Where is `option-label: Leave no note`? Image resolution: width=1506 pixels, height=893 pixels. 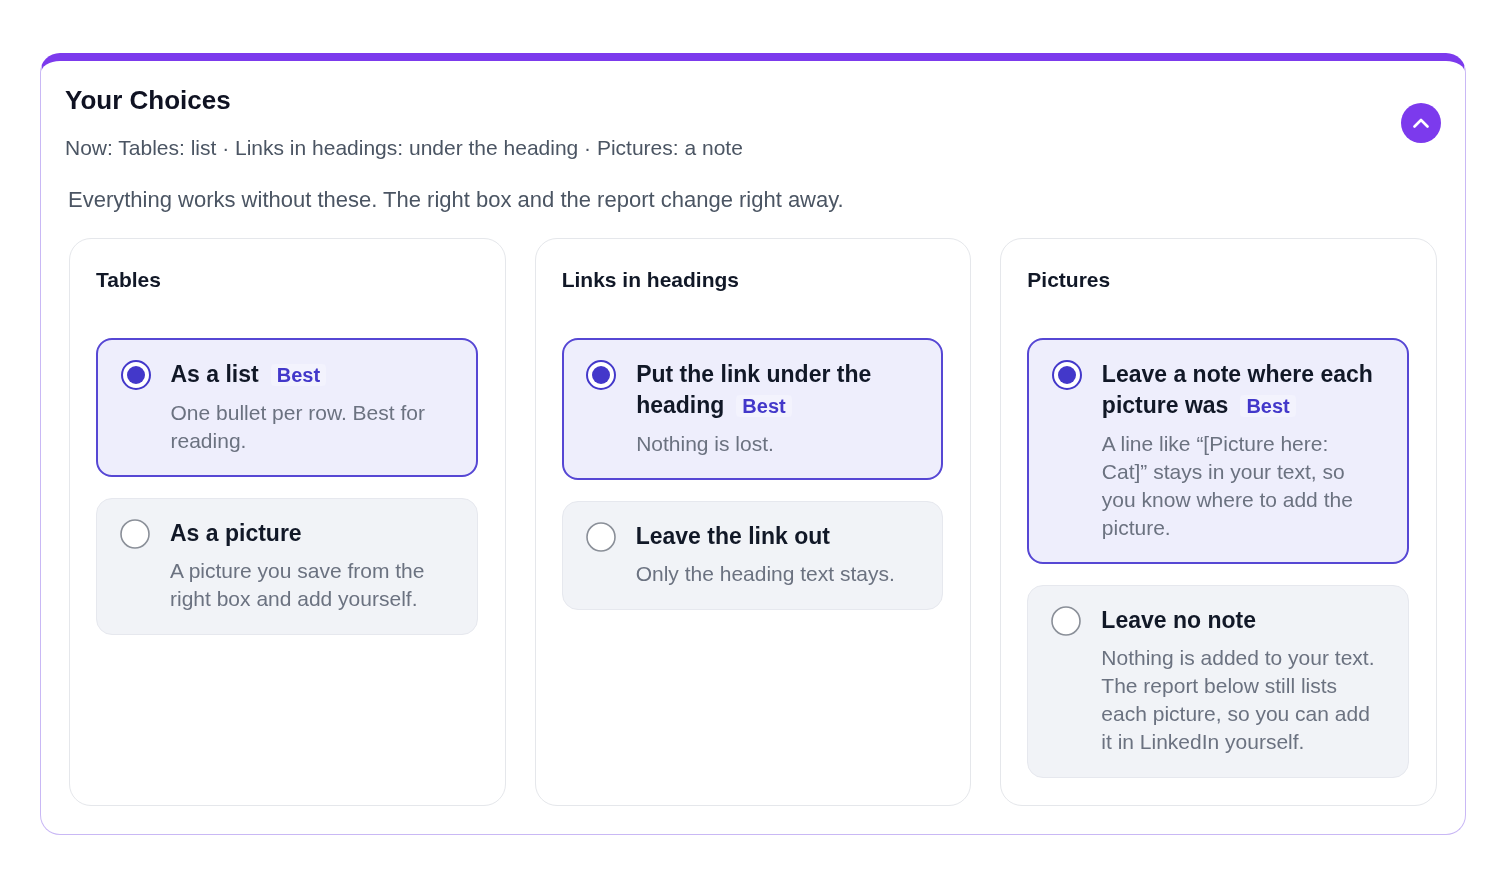
option-label: Leave no note is located at coordinates (1179, 620).